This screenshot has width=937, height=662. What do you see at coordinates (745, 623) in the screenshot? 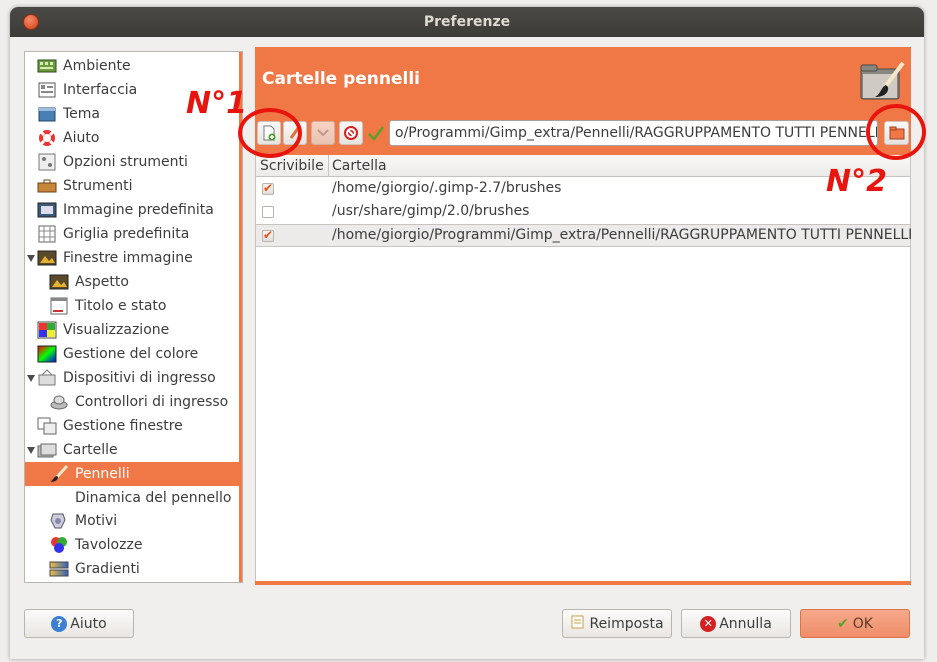
I see `cancel-button-label: Annulla` at bounding box center [745, 623].